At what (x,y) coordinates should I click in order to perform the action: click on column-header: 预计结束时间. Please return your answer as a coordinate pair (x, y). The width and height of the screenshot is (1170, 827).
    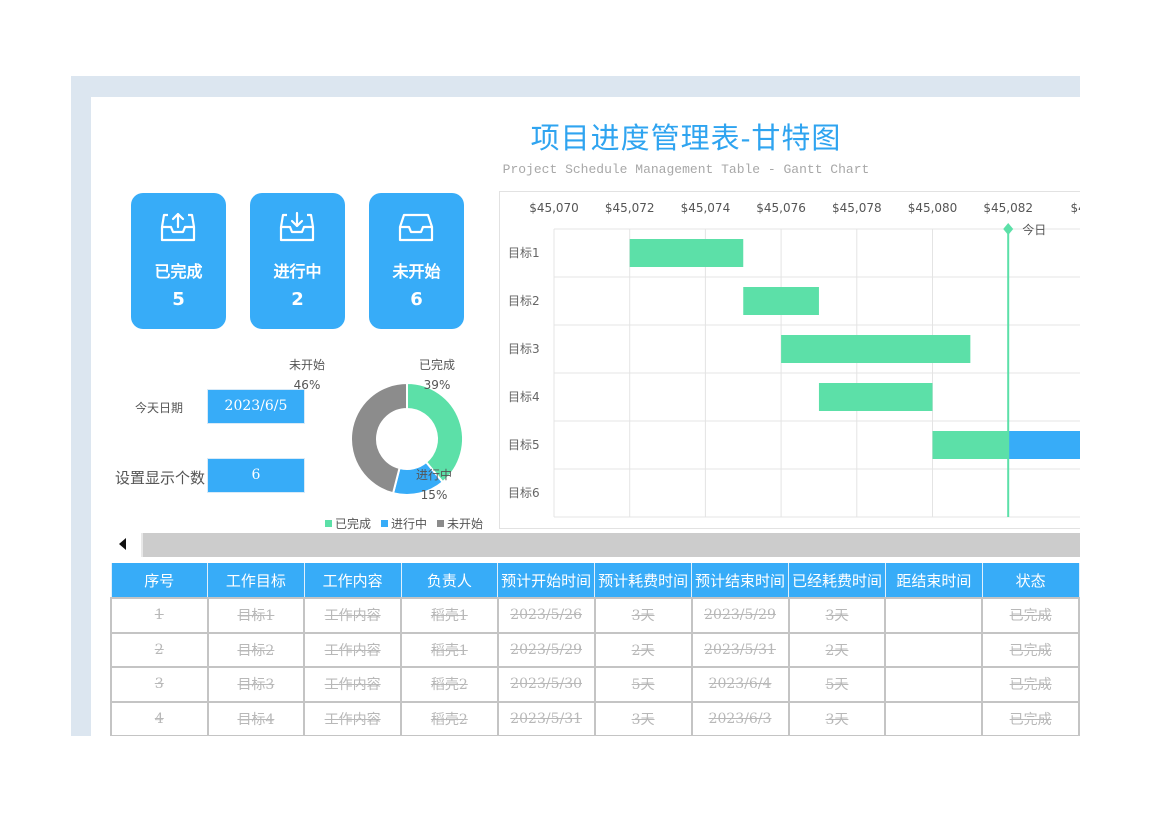
    Looking at the image, I should click on (740, 580).